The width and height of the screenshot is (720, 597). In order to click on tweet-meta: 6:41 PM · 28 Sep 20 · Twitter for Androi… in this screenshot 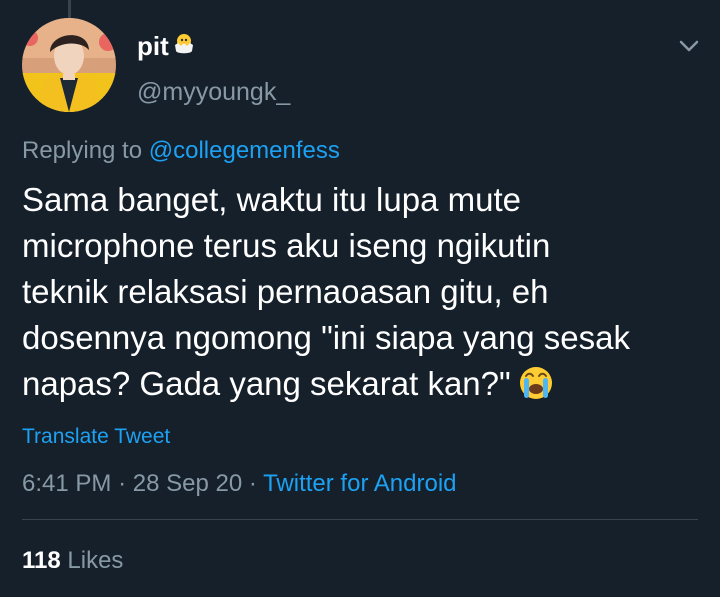, I will do `click(239, 484)`.